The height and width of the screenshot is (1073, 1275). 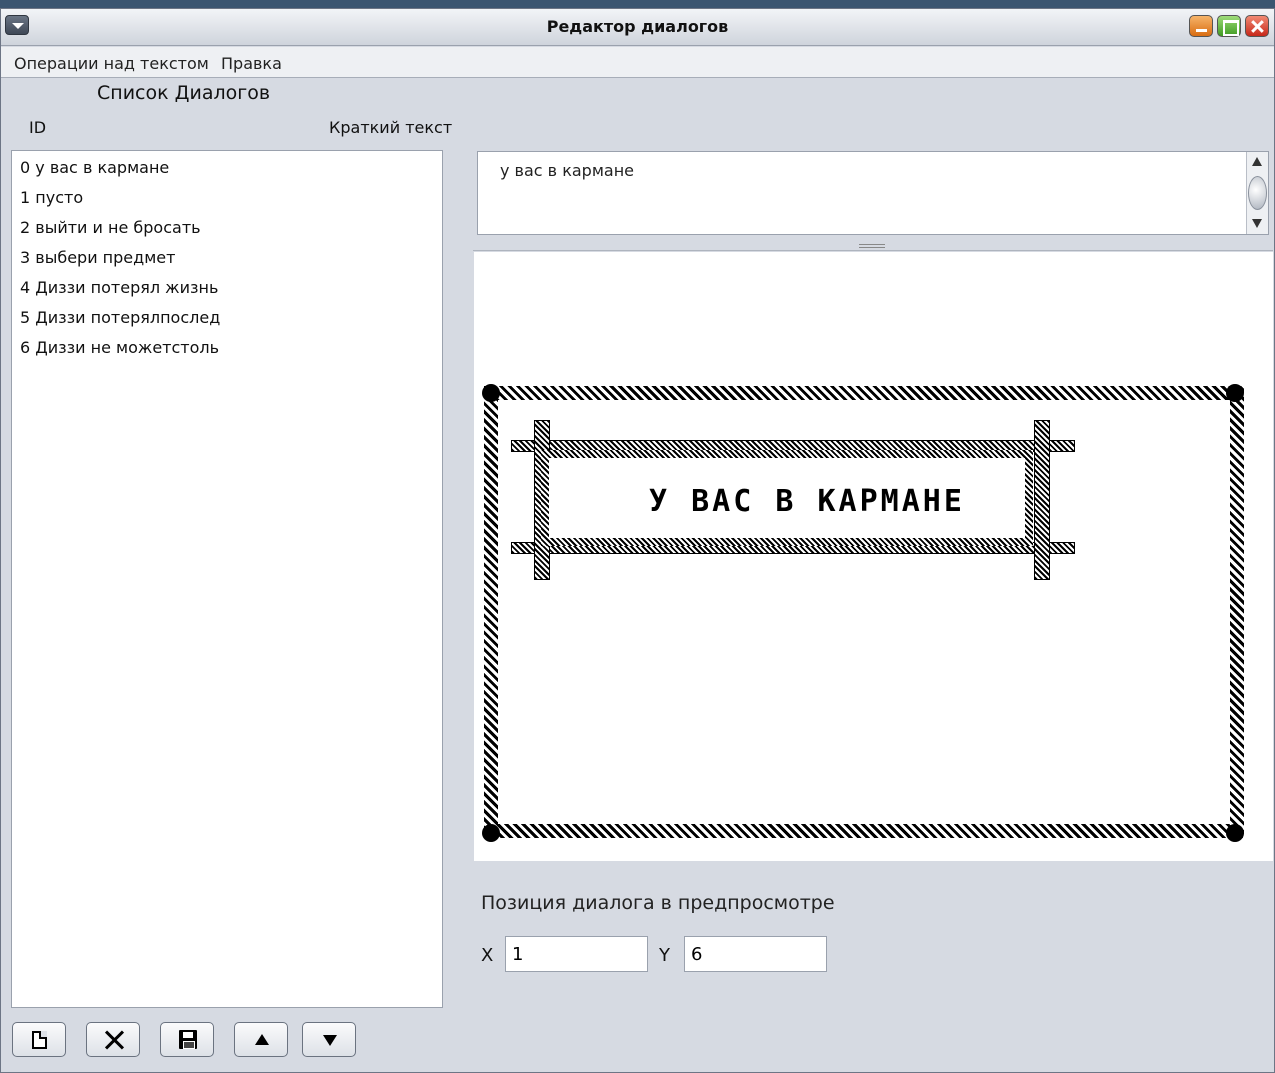 I want to click on new-document-icon, so click(x=39, y=1040).